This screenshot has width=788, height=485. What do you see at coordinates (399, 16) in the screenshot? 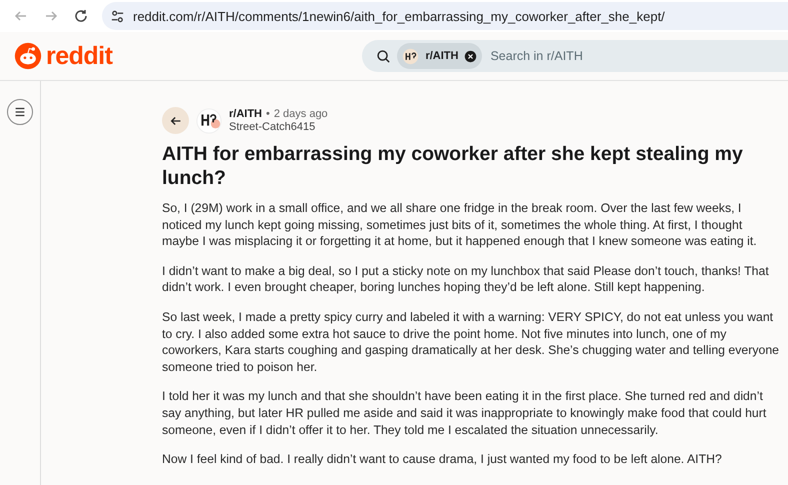
I see `url-text: reddit.com/r/AITH/comments/1newin6/aith_for_embarrassing_my_coworker_after_she_kept/` at bounding box center [399, 16].